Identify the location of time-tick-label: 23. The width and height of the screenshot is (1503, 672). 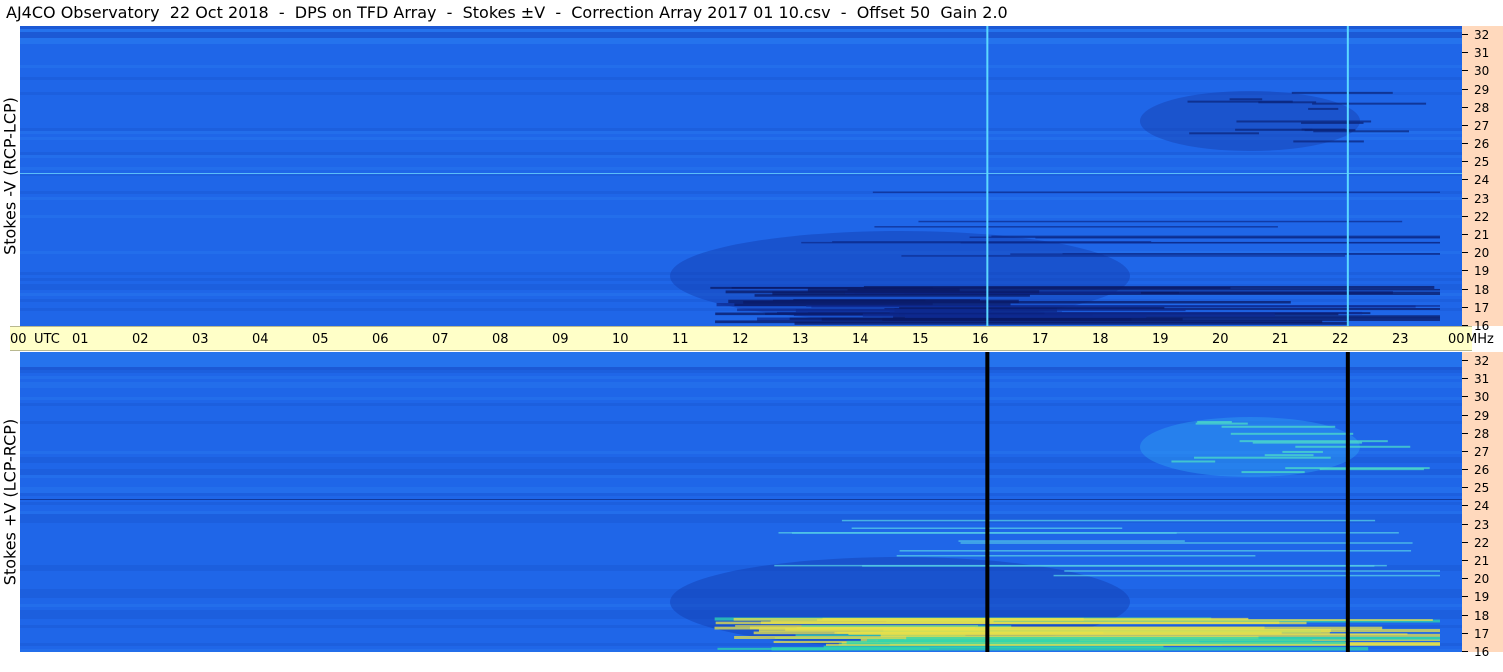
(1400, 339).